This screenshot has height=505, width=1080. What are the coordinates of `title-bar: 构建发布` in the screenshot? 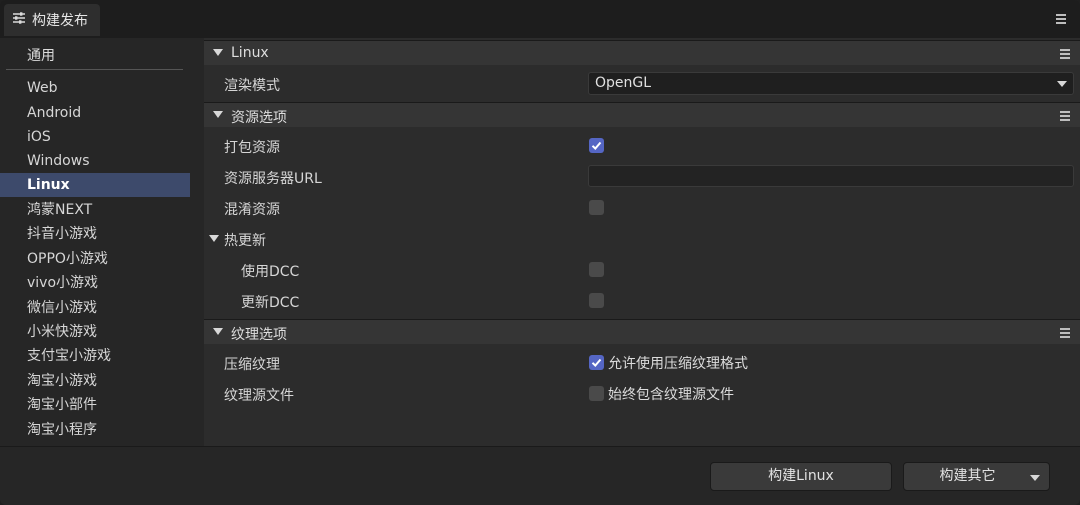 It's located at (540, 19).